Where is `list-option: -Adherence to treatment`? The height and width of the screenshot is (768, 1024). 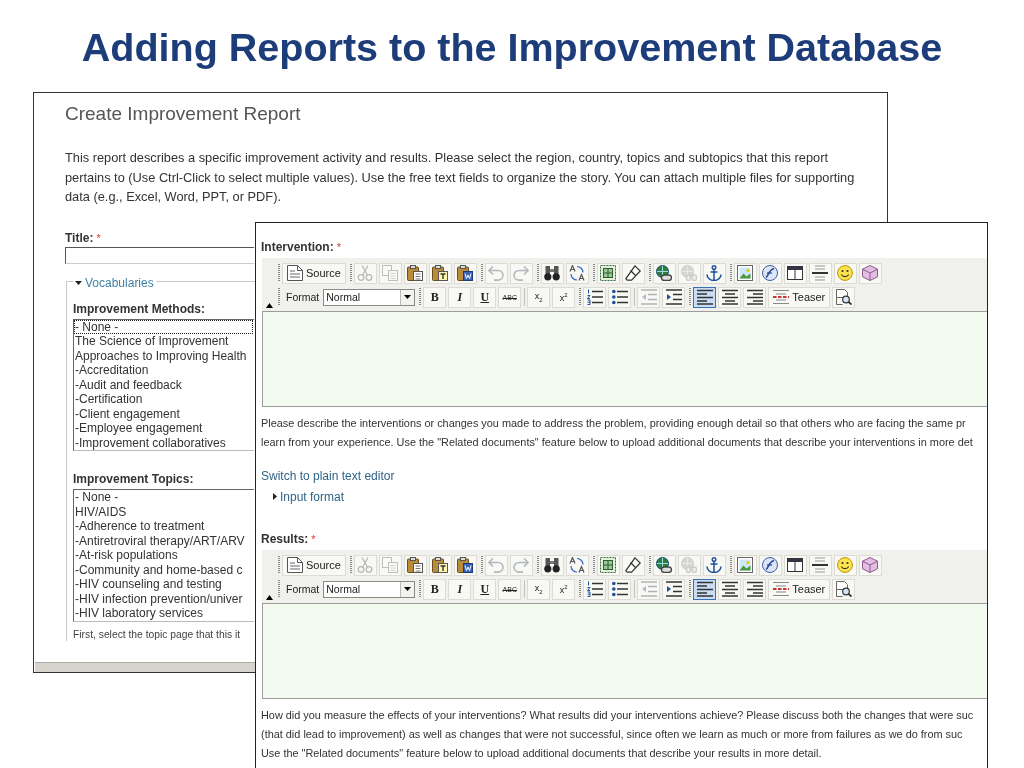 list-option: -Adherence to treatment is located at coordinates (139, 526).